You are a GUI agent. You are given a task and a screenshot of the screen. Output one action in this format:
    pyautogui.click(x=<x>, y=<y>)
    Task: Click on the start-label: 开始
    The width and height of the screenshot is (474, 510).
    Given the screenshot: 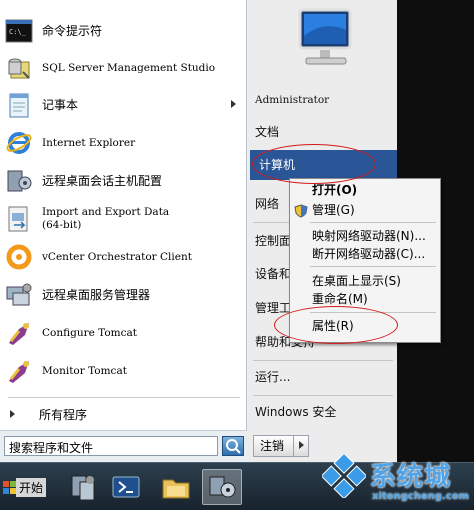 What is the action you would take?
    pyautogui.click(x=31, y=487)
    